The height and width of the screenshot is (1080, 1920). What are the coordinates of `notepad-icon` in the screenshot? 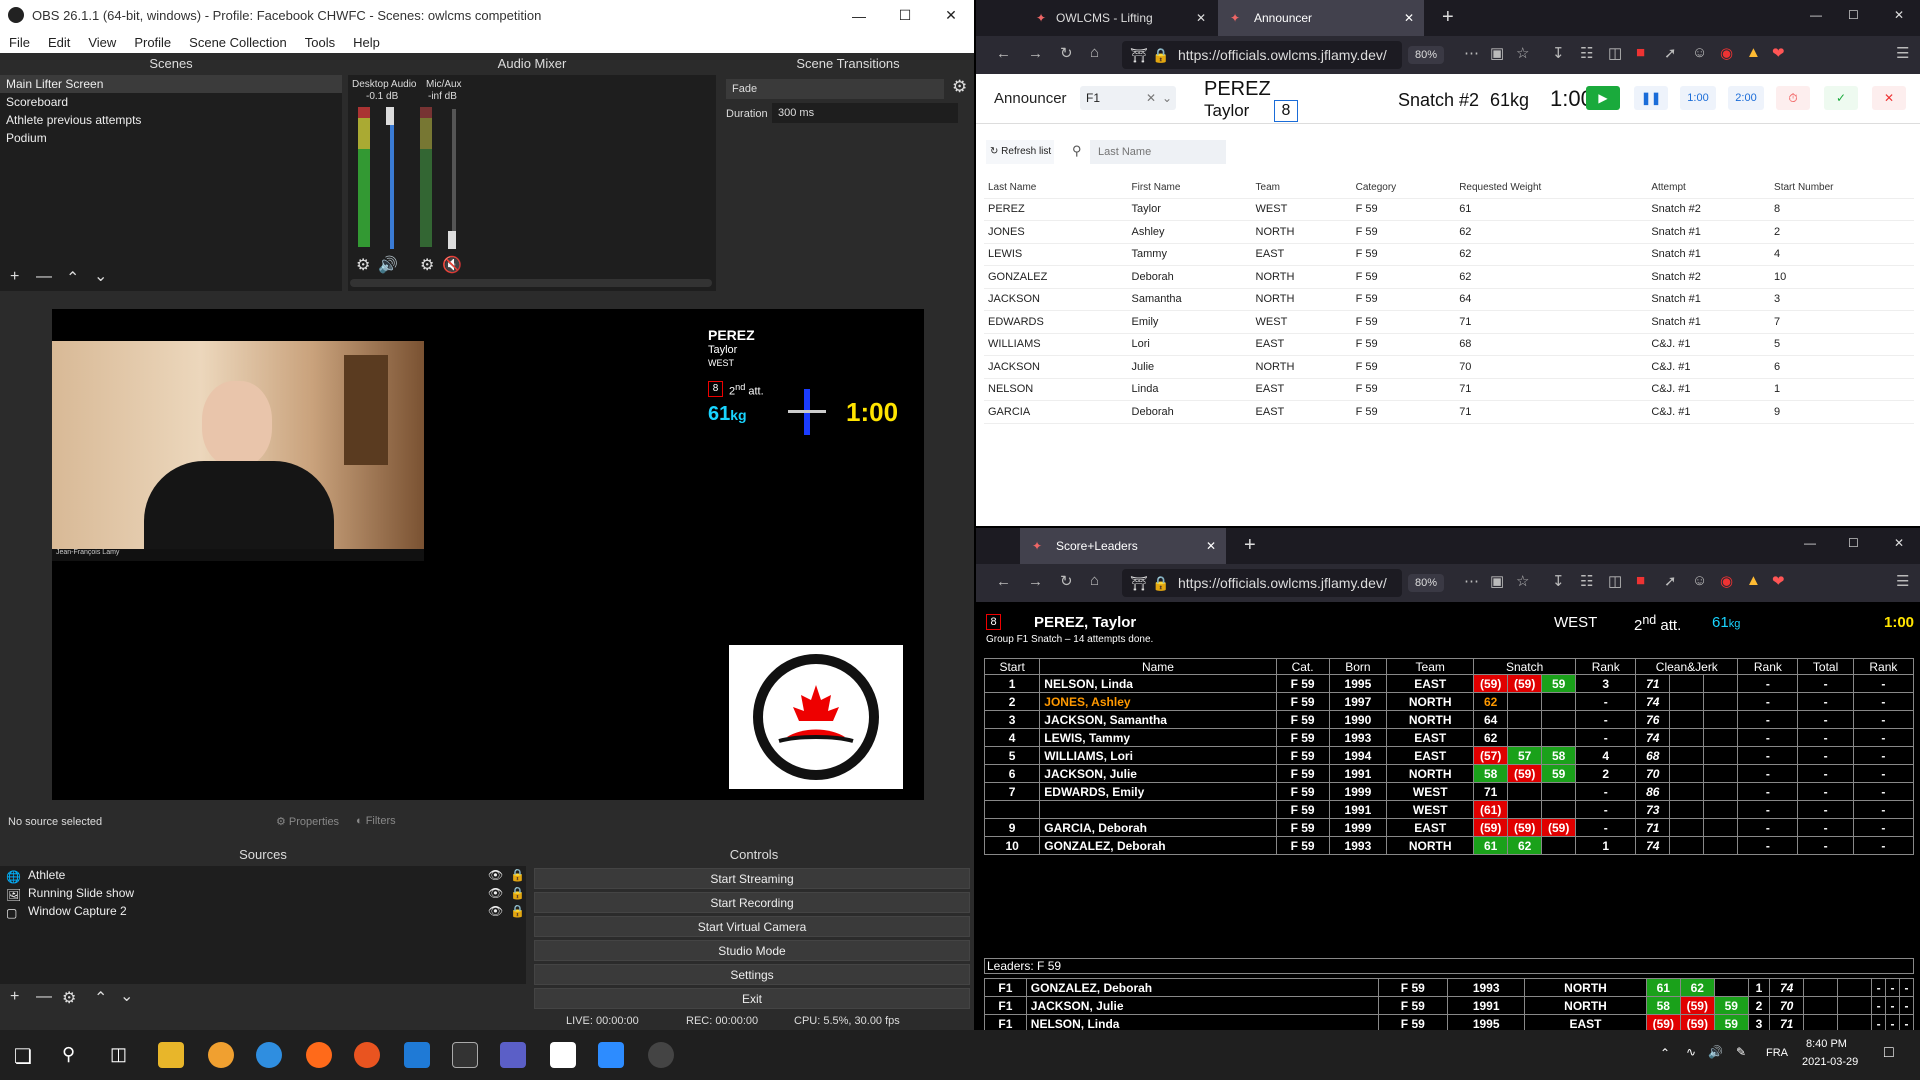 It's located at (563, 1055).